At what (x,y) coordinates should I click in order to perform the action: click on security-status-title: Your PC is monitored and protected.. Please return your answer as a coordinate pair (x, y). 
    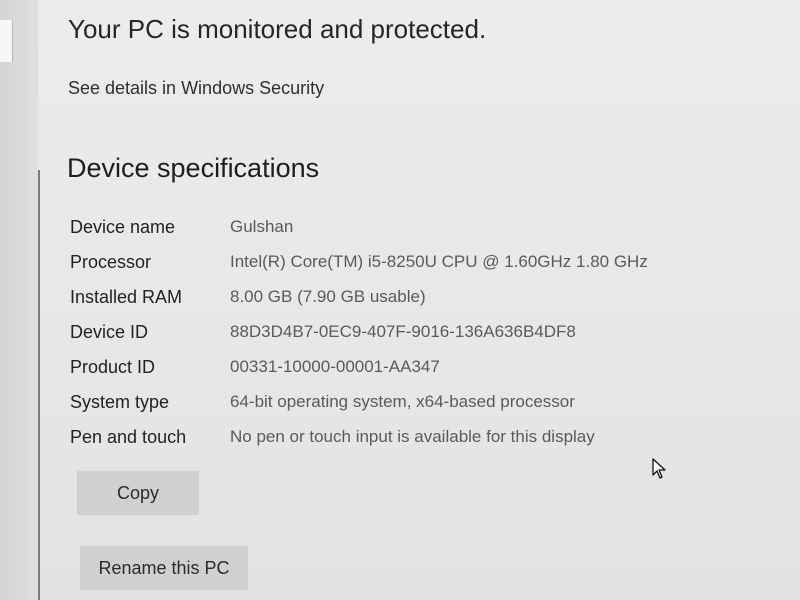
    Looking at the image, I should click on (277, 29).